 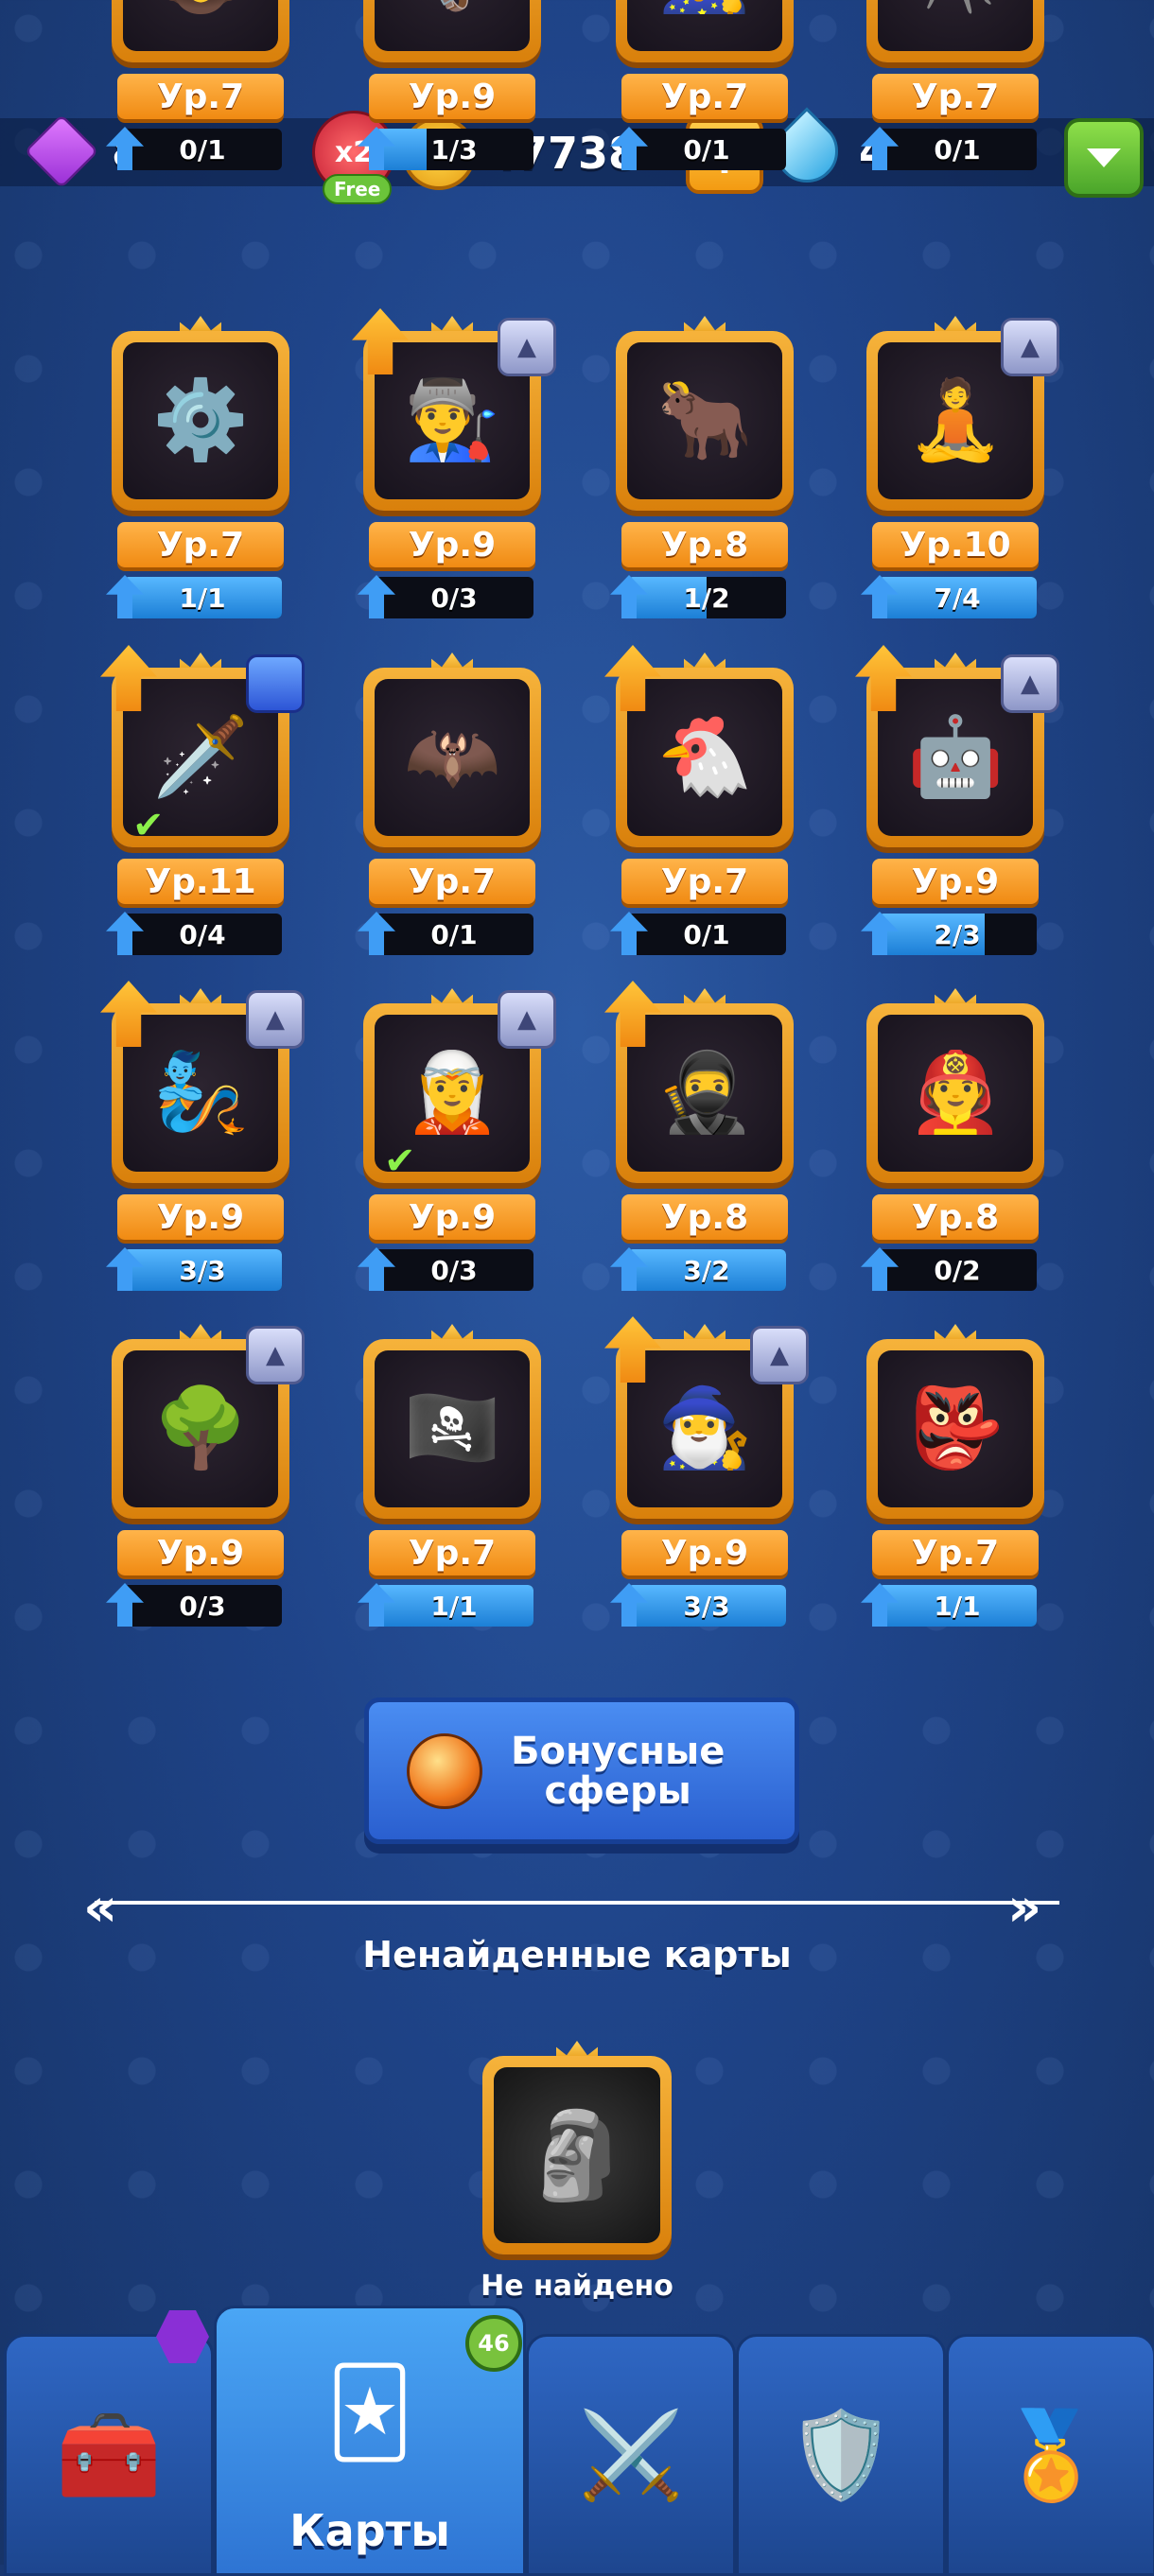 What do you see at coordinates (493, 2343) in the screenshot?
I see `cards-count-badge: 46` at bounding box center [493, 2343].